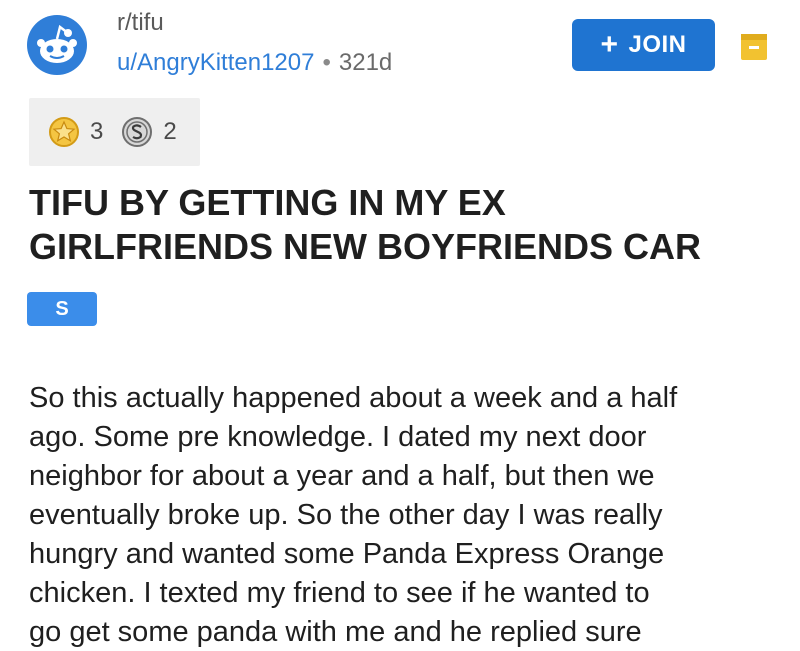  Describe the element at coordinates (365, 246) in the screenshot. I see `post-title-line-2: GIRLFRIENDS NEW BOYFRIENDS CAR` at that location.